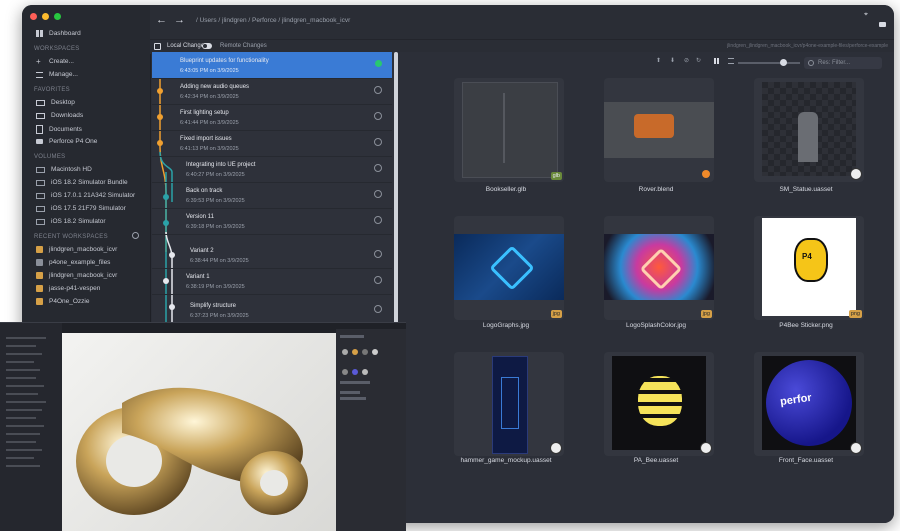 This screenshot has height=531, width=900. I want to click on sidebar-item-volume: iOS 18.2 Simulator Bundle, so click(82, 182).